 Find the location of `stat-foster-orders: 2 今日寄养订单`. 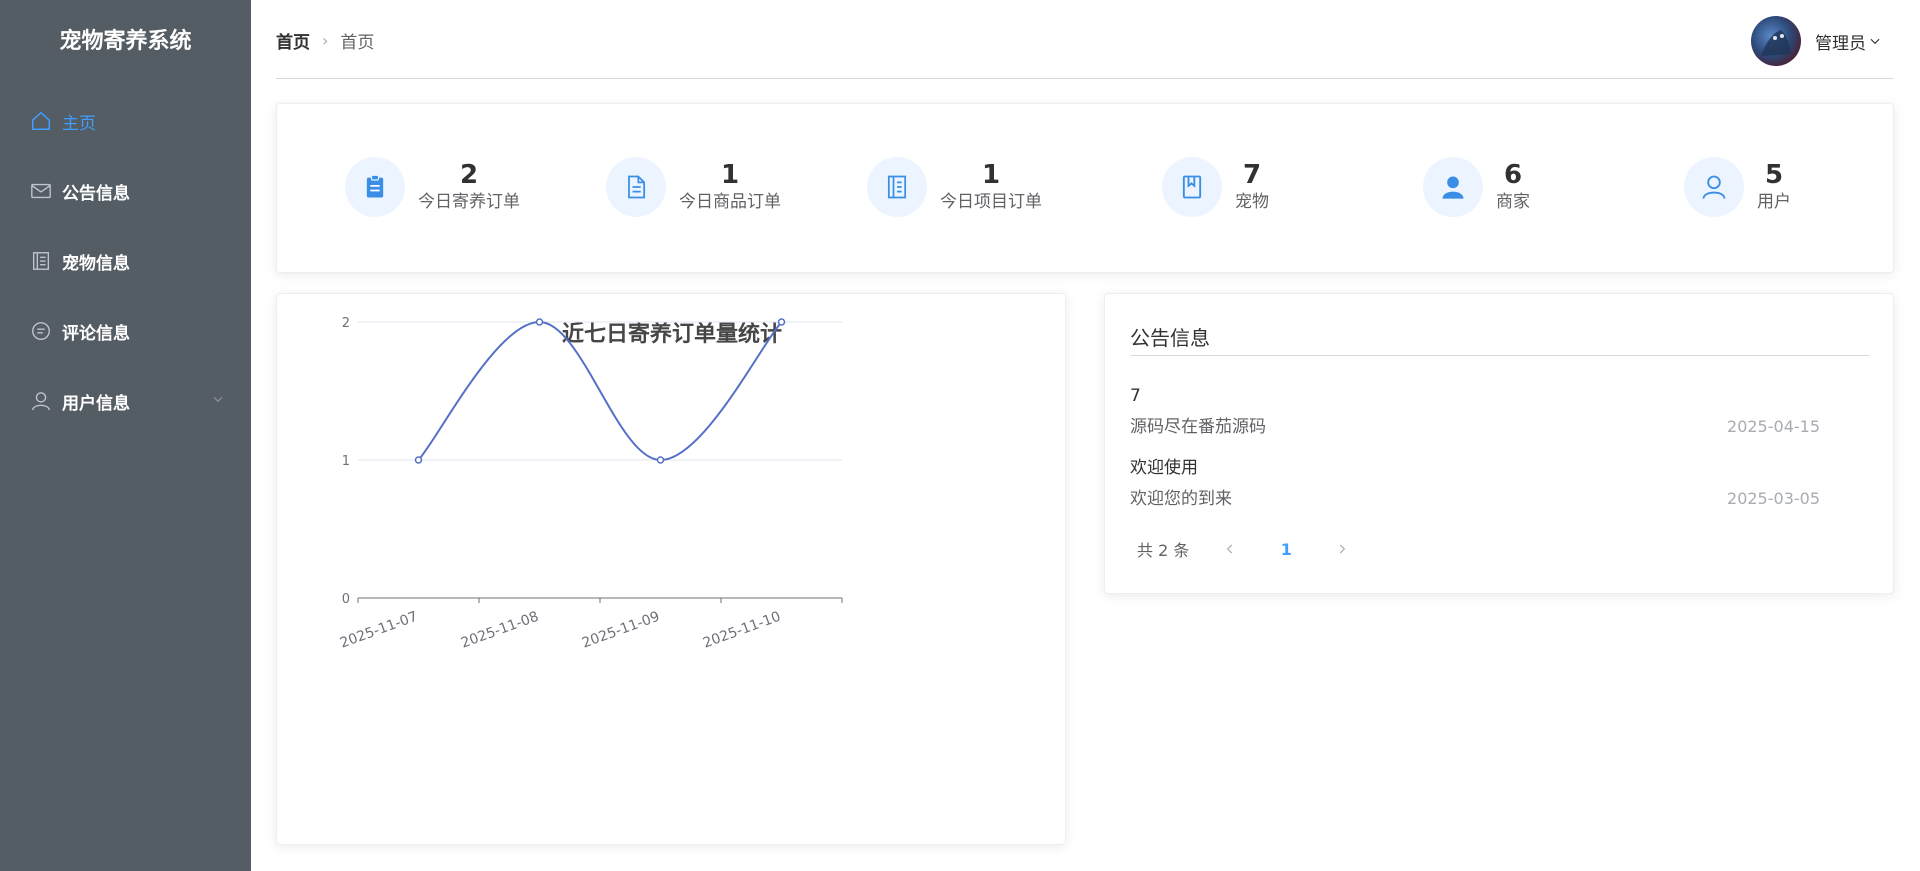

stat-foster-orders: 2 今日寄养订单 is located at coordinates (432, 187).